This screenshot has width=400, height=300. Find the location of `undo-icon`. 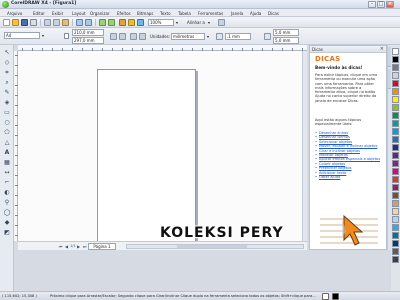

undo-icon is located at coordinates (79, 22).